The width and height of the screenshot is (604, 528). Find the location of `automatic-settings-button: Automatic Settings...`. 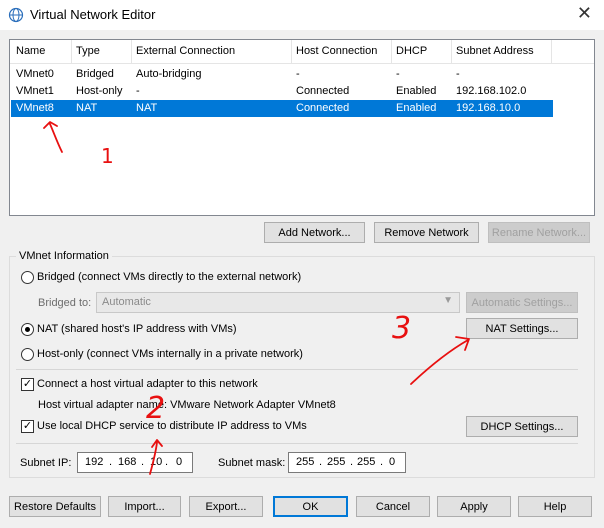

automatic-settings-button: Automatic Settings... is located at coordinates (522, 302).